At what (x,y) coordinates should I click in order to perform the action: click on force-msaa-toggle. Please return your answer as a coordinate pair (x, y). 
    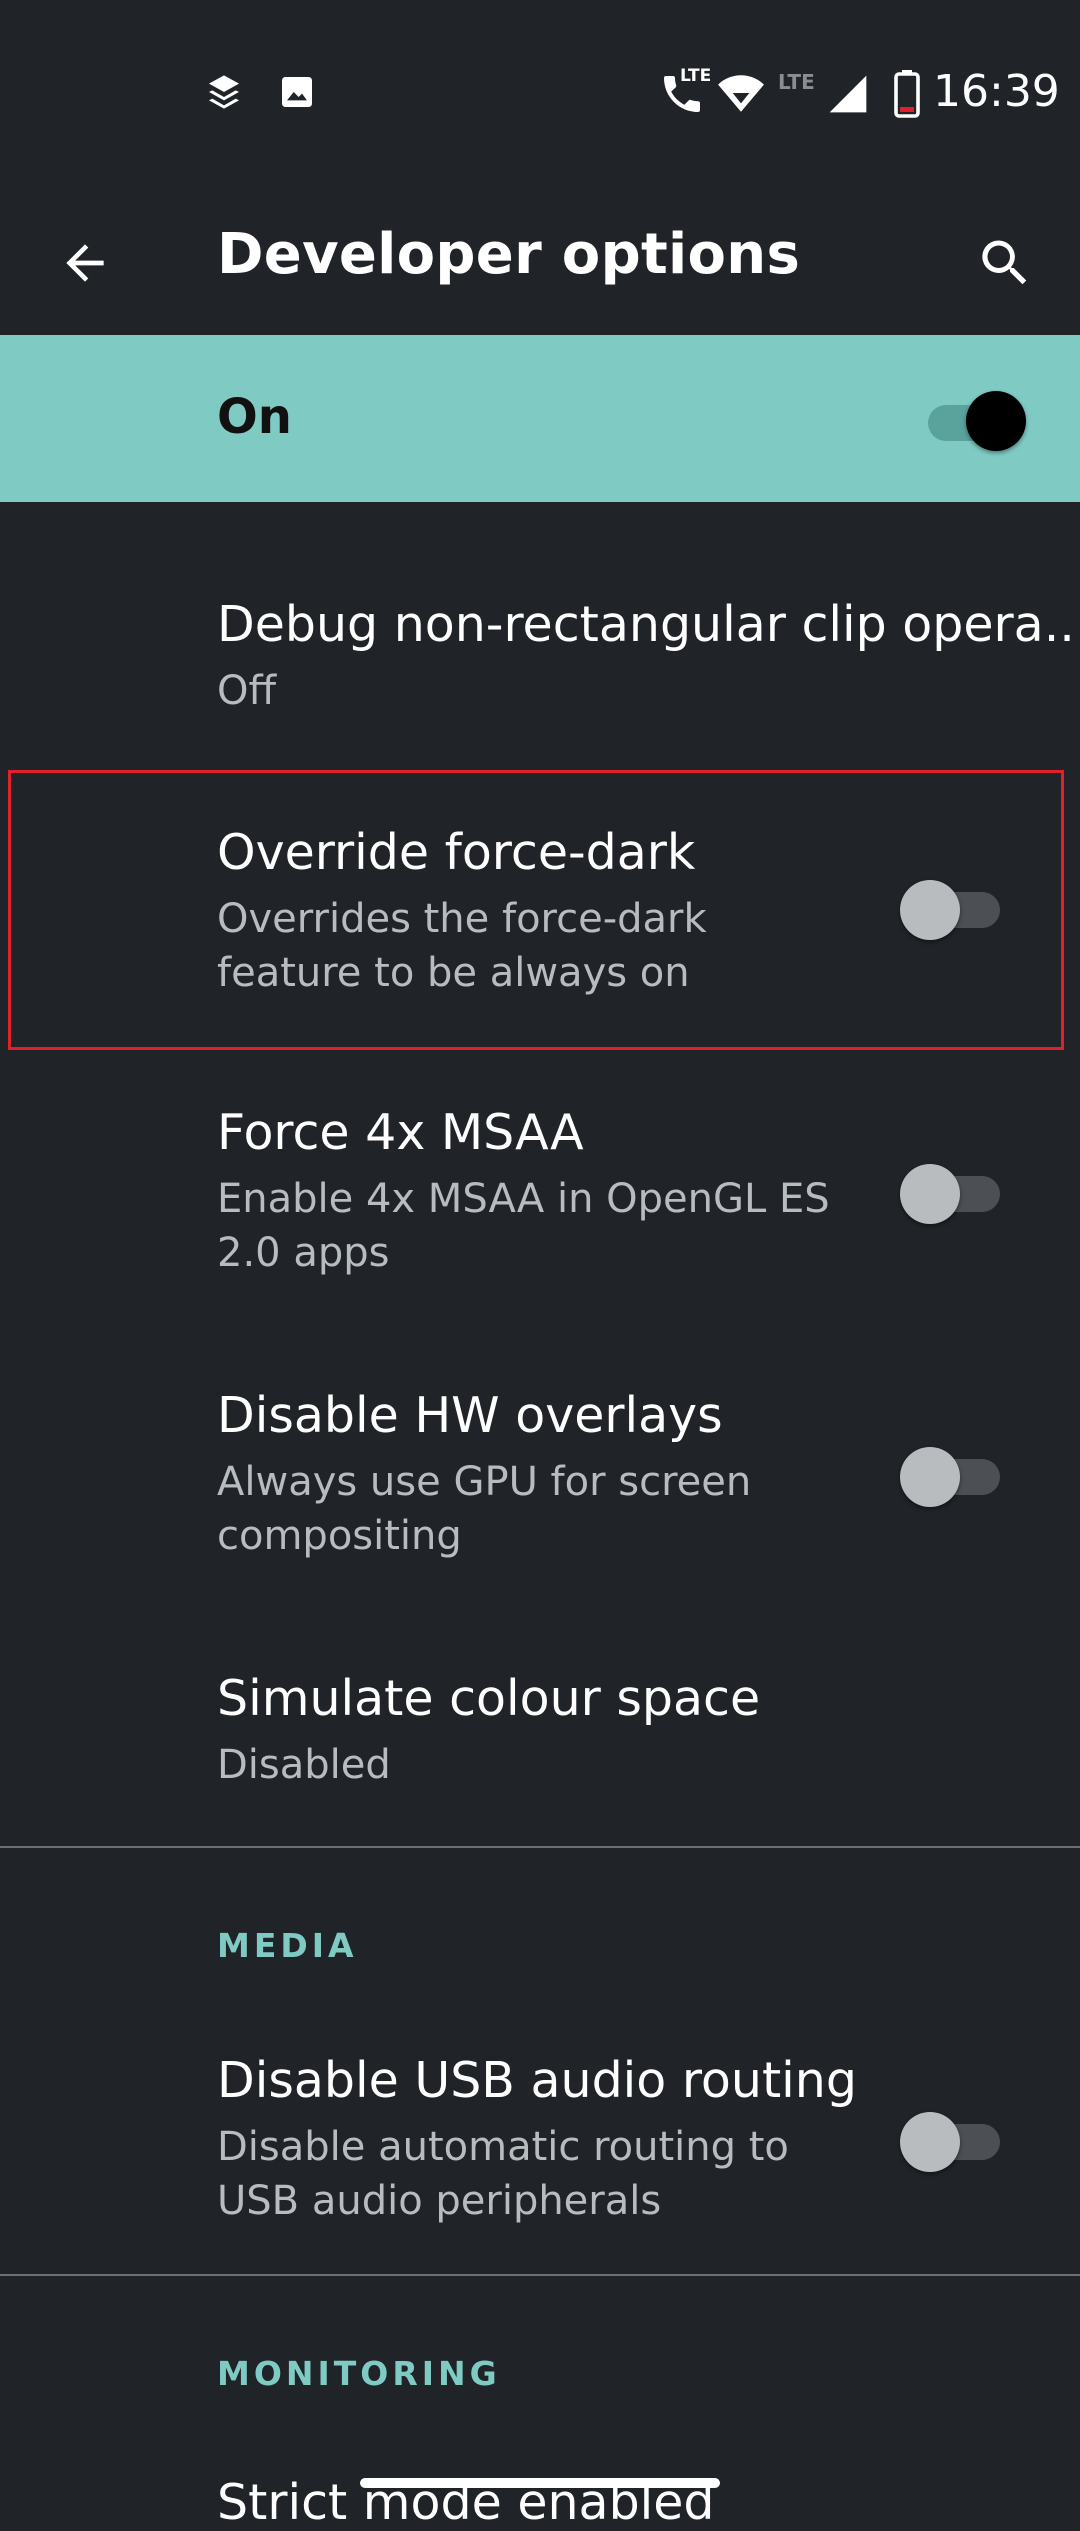
    Looking at the image, I should click on (952, 1194).